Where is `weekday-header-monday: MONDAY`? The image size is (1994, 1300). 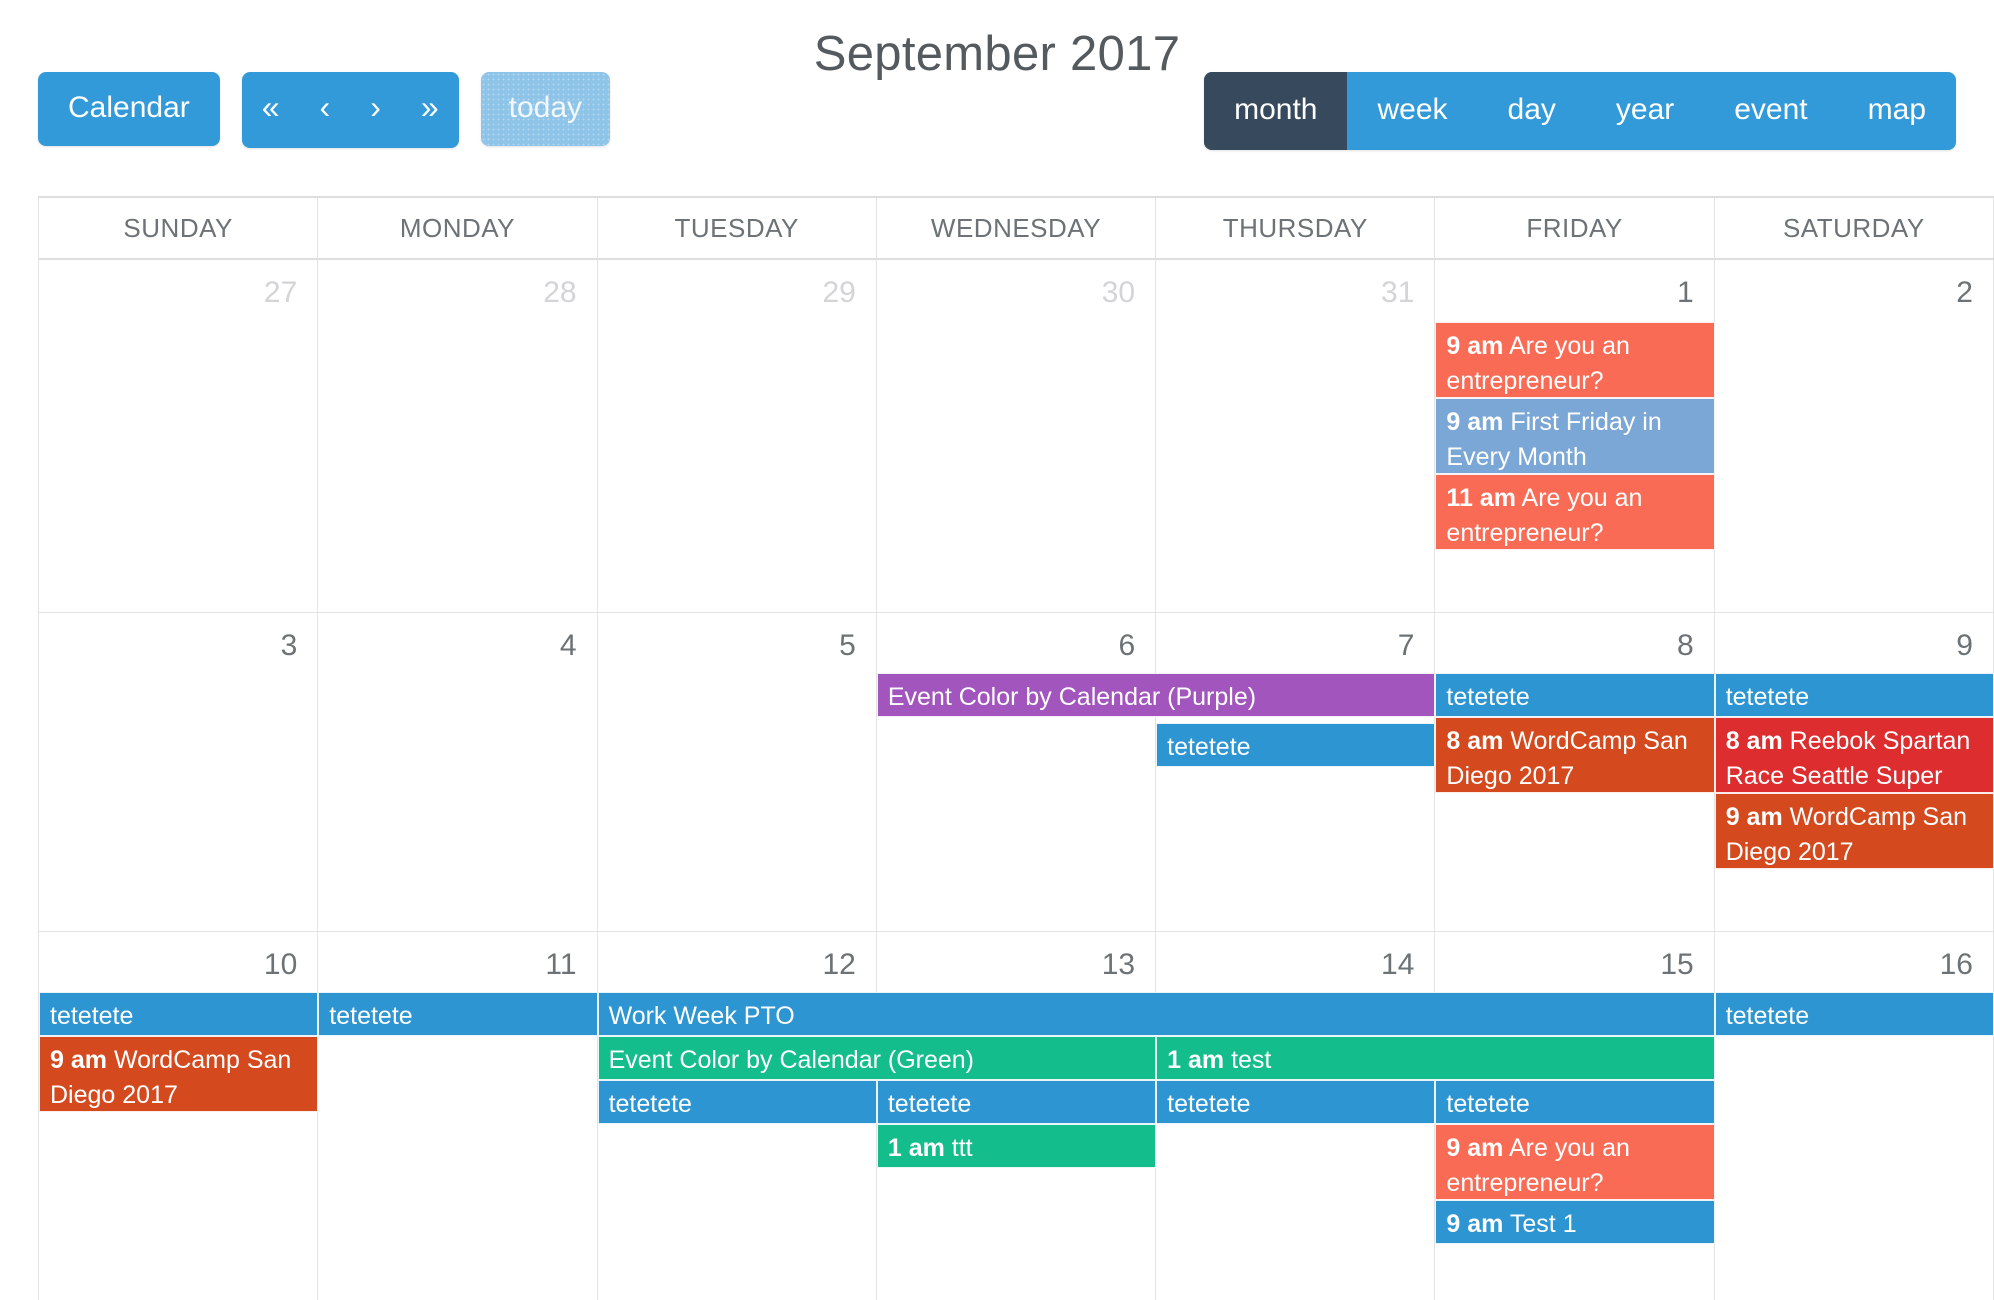
weekday-header-monday: MONDAY is located at coordinates (458, 228).